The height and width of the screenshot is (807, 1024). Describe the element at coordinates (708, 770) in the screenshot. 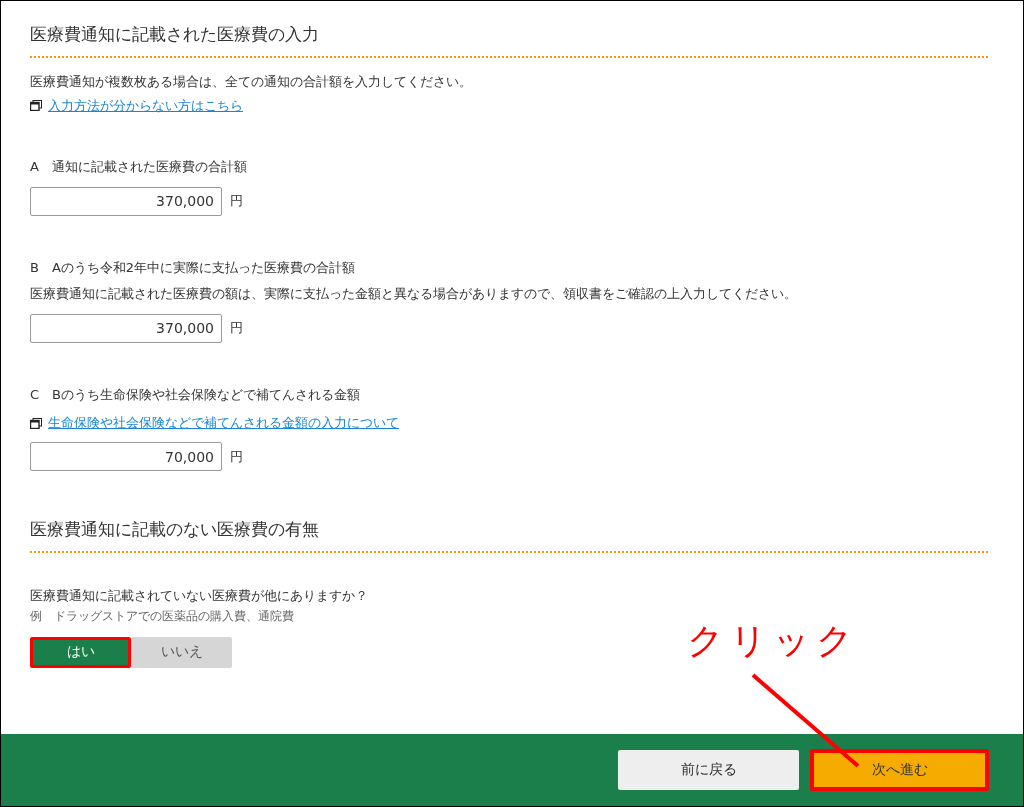

I see `back-button: 前に戻る` at that location.